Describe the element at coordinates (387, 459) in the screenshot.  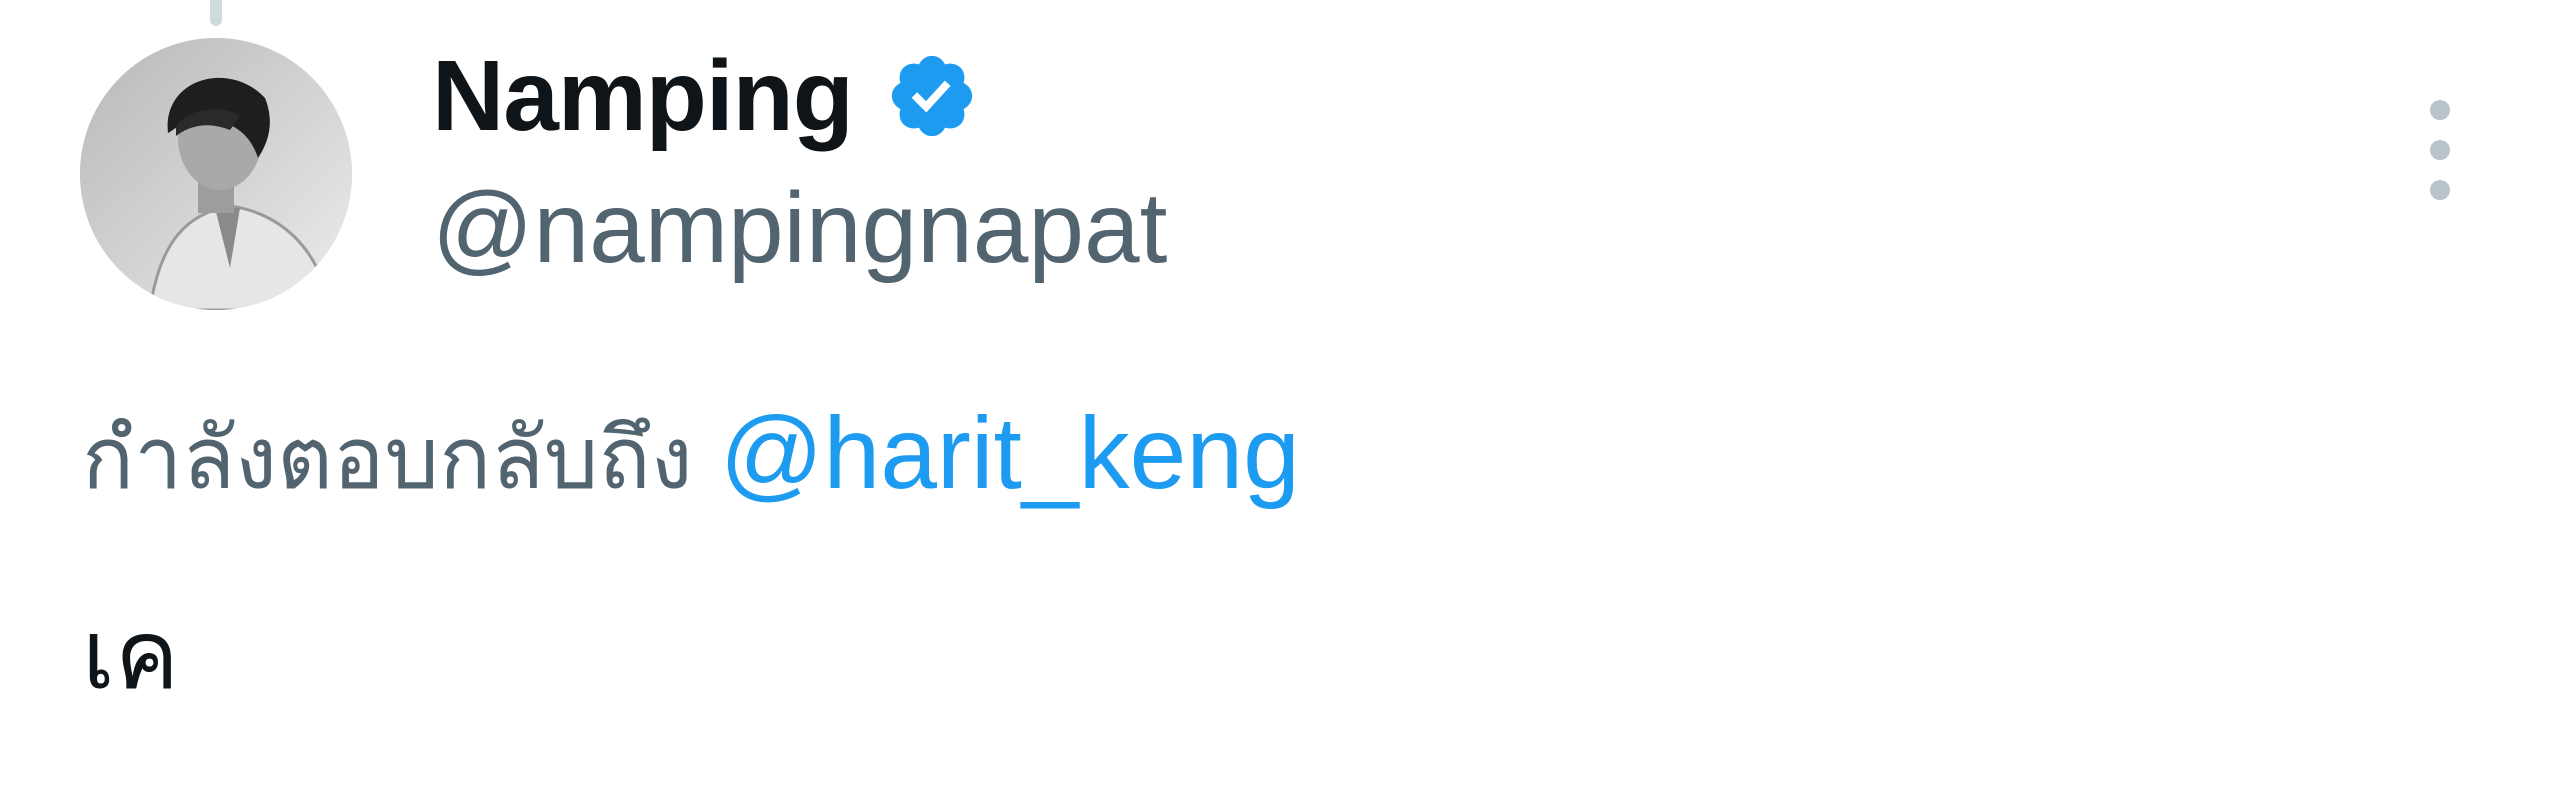
I see `reply-prefix: กำลังตอบกลับถึง` at that location.